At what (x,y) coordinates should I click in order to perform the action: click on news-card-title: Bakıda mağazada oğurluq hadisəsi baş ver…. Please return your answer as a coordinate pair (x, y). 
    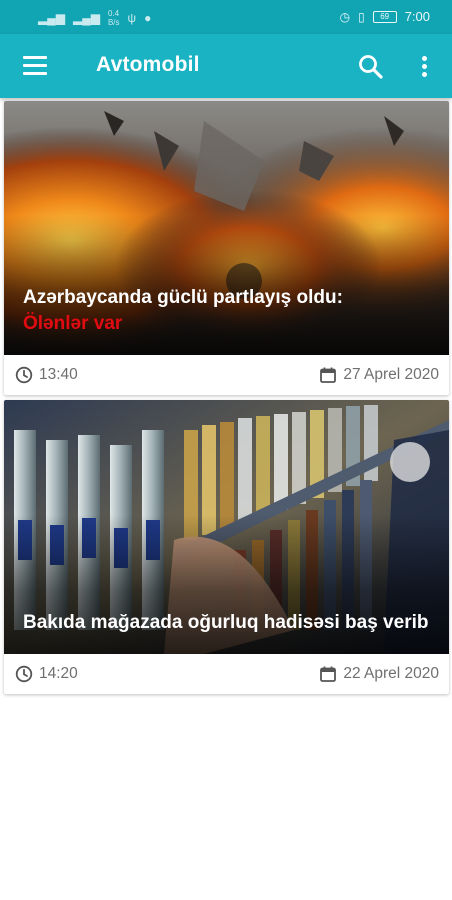
    Looking at the image, I should click on (229, 623).